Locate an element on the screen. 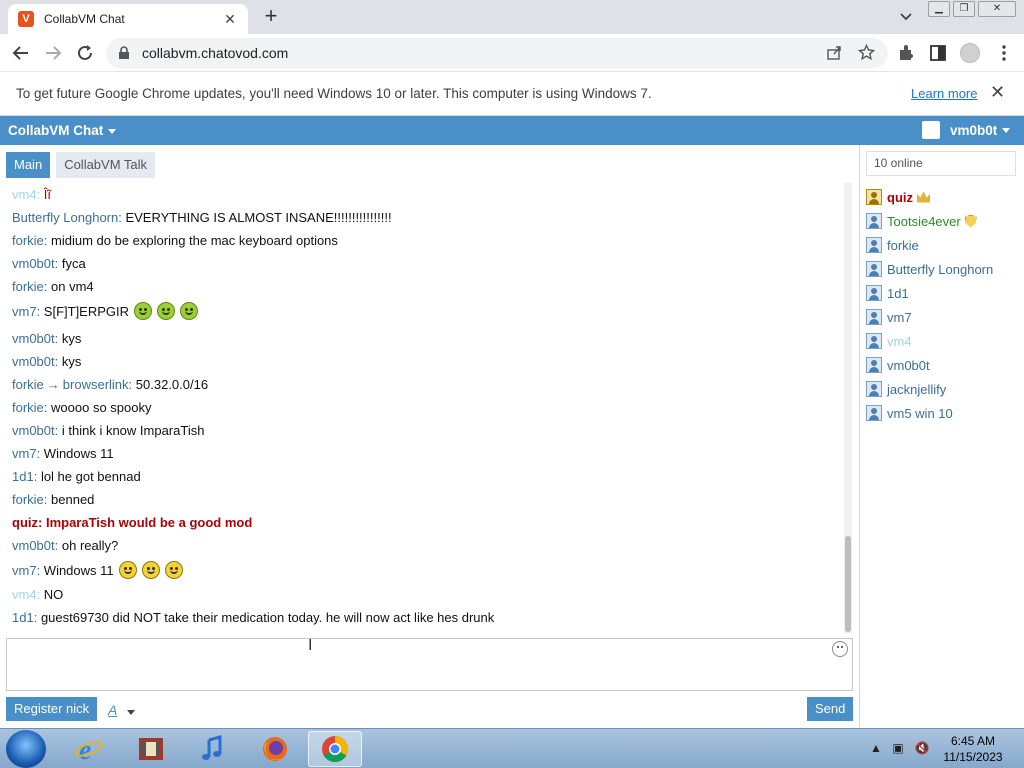 This screenshot has height=768, width=1024. internet-explorer-icon: e is located at coordinates (89, 749).